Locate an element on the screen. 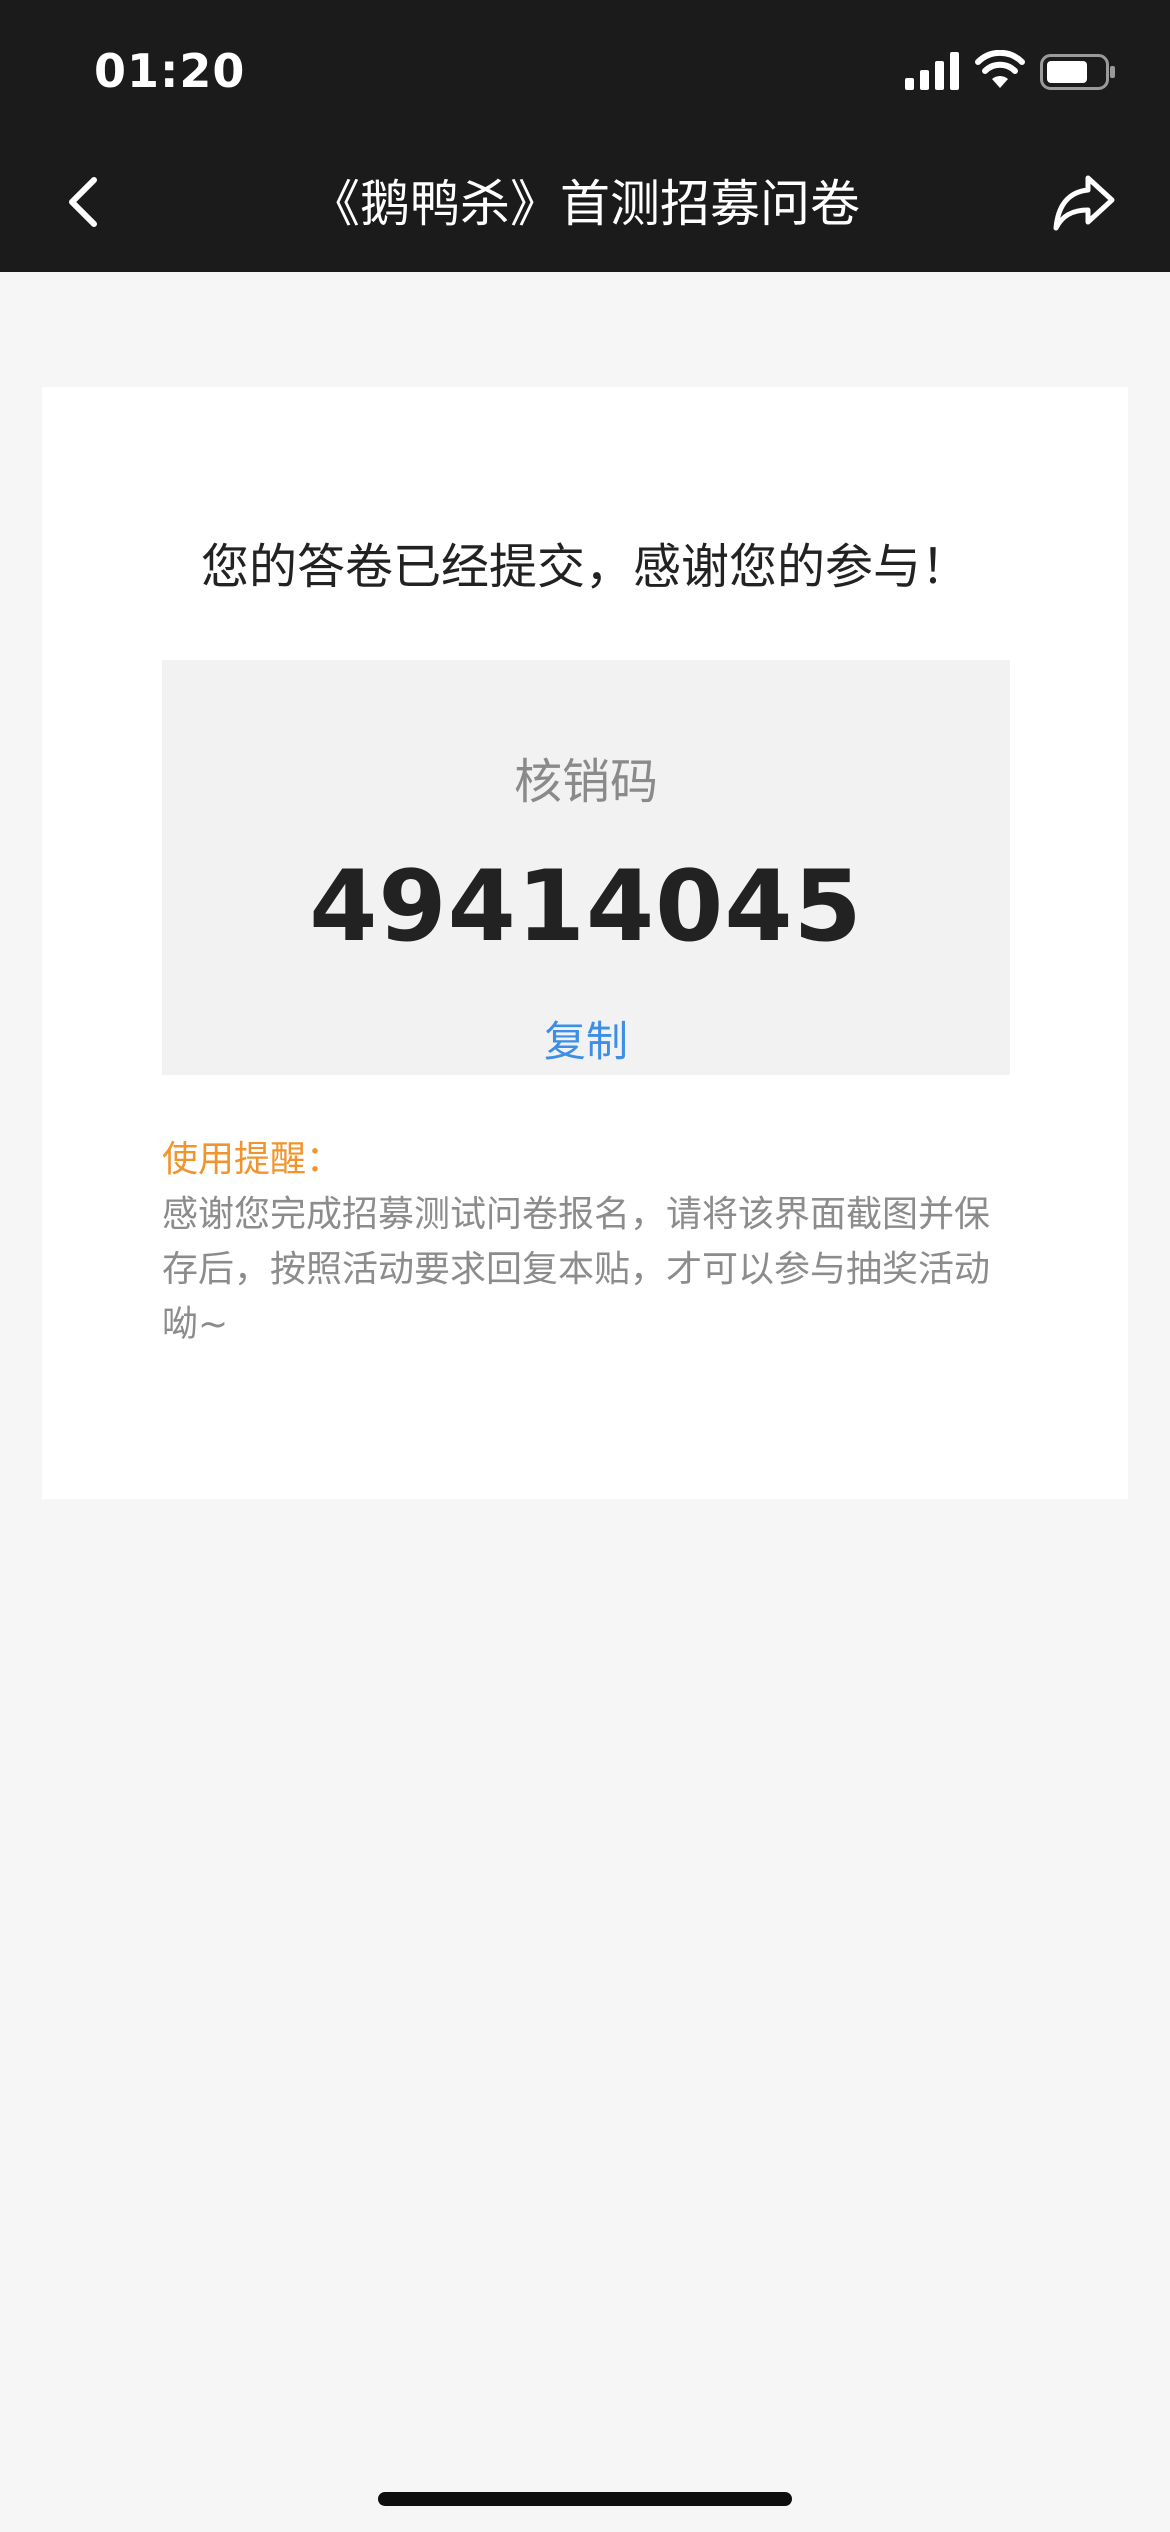 The width and height of the screenshot is (1170, 2532). home-indicator is located at coordinates (585, 2499).